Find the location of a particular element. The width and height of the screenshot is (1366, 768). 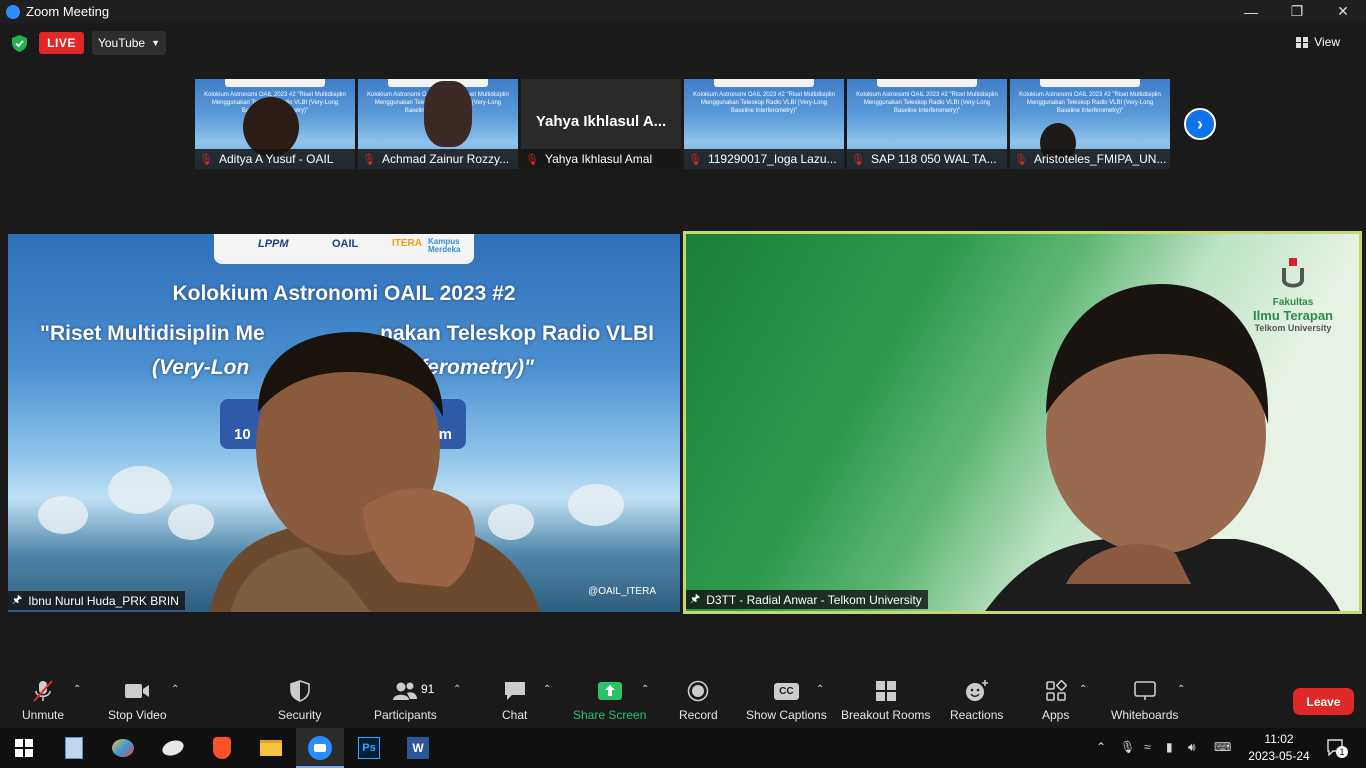

sponsor-logo-bar: LPPM OAIL ITERA Kampus Merdeka is located at coordinates (344, 249).